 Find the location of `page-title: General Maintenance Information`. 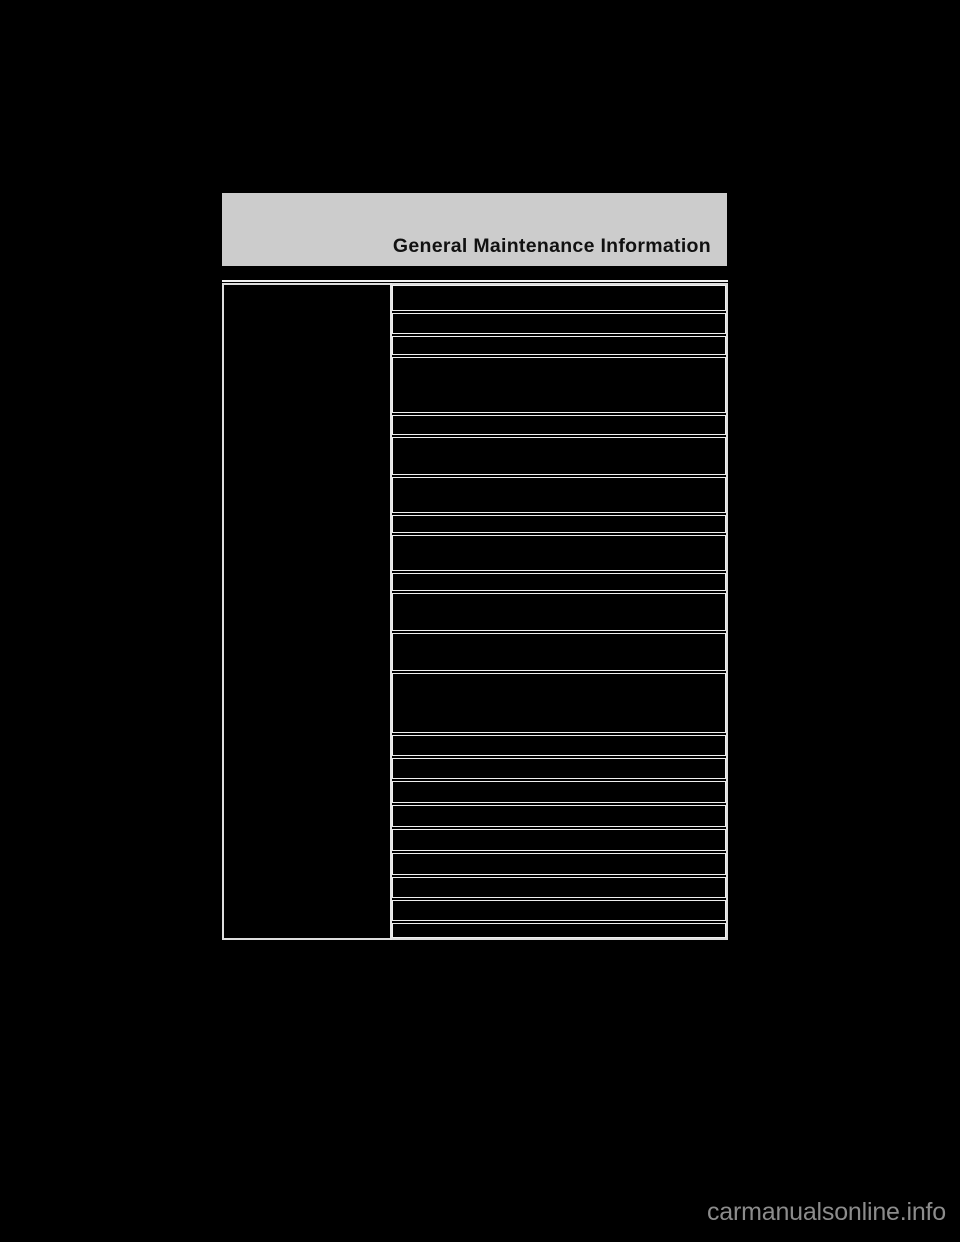

page-title: General Maintenance Information is located at coordinates (551, 246).